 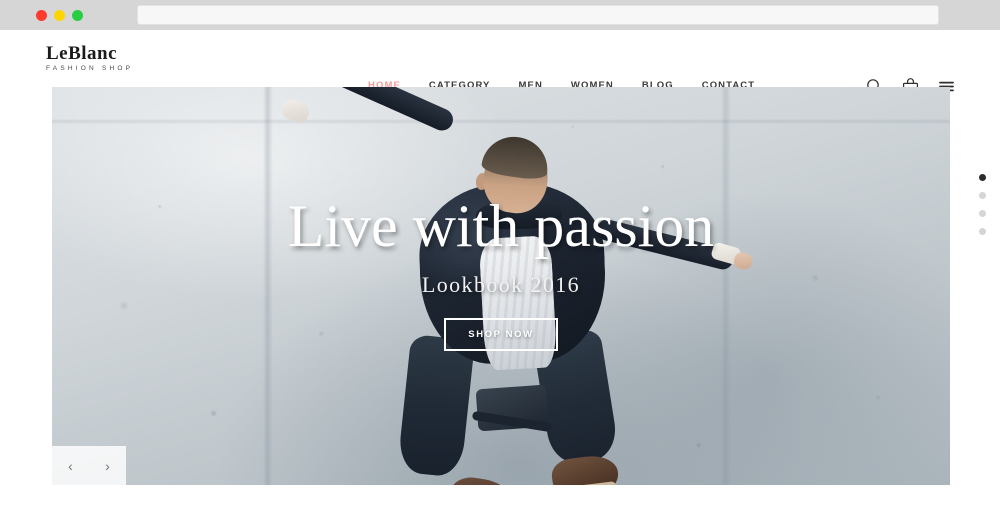 What do you see at coordinates (982, 204) in the screenshot?
I see `carousel-dot-indicators` at bounding box center [982, 204].